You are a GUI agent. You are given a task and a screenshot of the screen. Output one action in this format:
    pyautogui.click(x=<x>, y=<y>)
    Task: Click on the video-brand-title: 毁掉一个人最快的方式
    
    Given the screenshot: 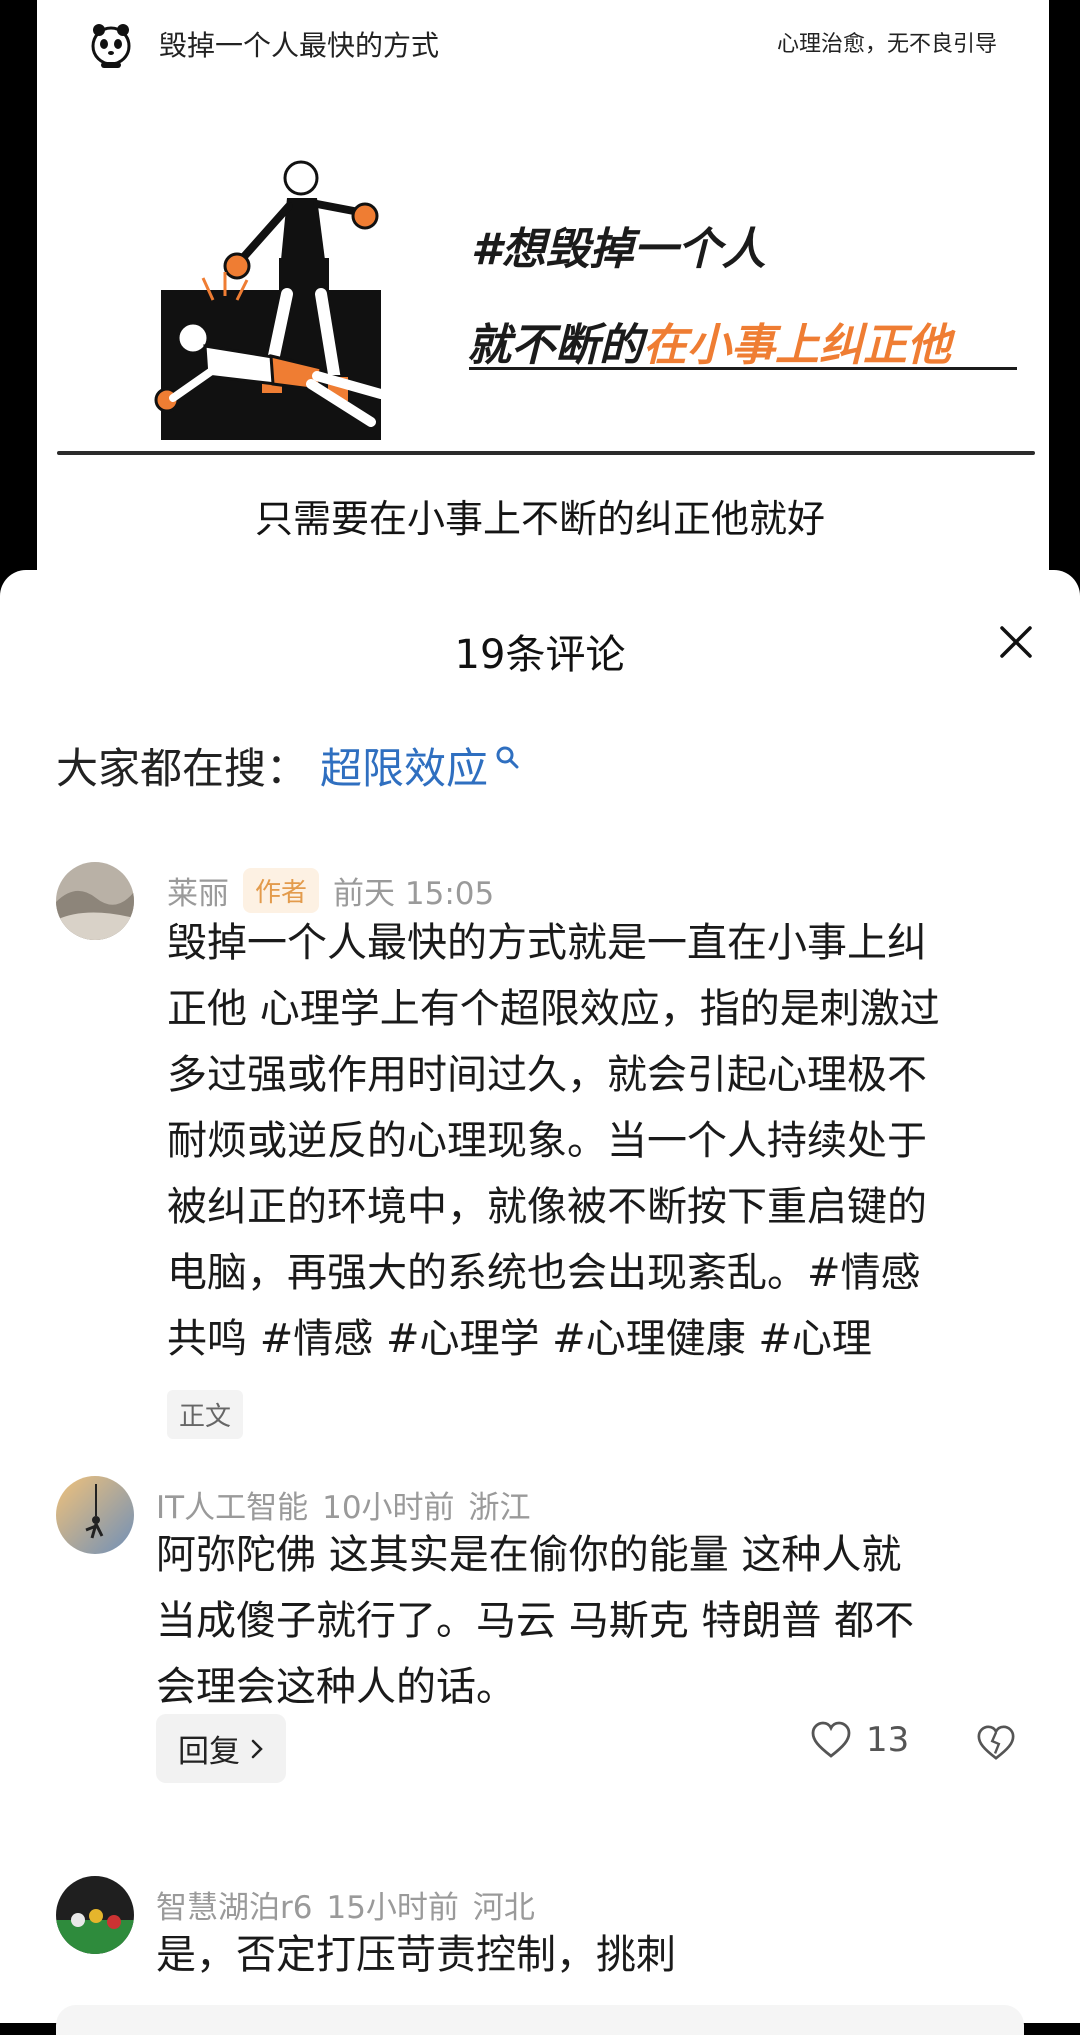 What is the action you would take?
    pyautogui.click(x=299, y=45)
    